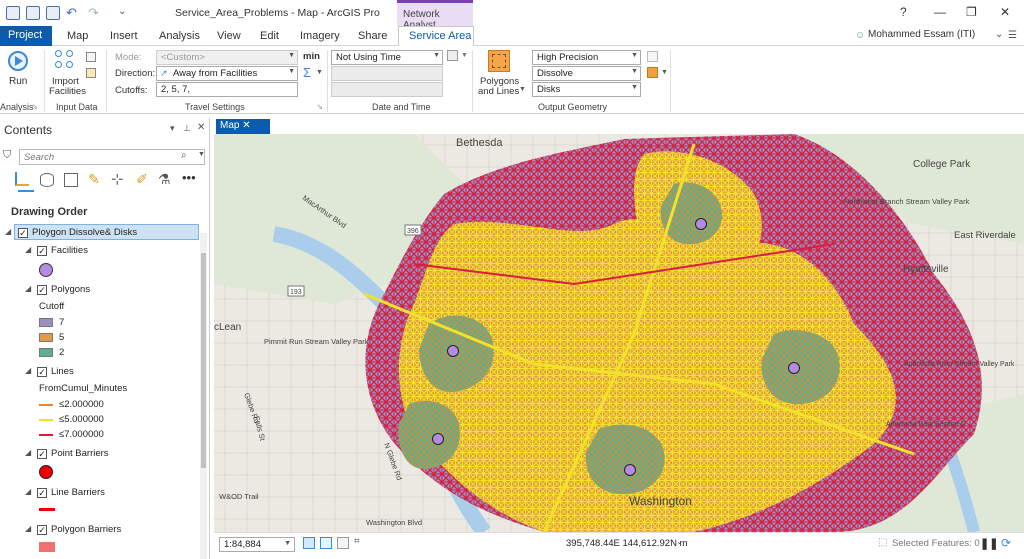 Image resolution: width=1024 pixels, height=559 pixels. Describe the element at coordinates (23, 233) in the screenshot. I see `layer-visibility-checkbox: ✓` at that location.